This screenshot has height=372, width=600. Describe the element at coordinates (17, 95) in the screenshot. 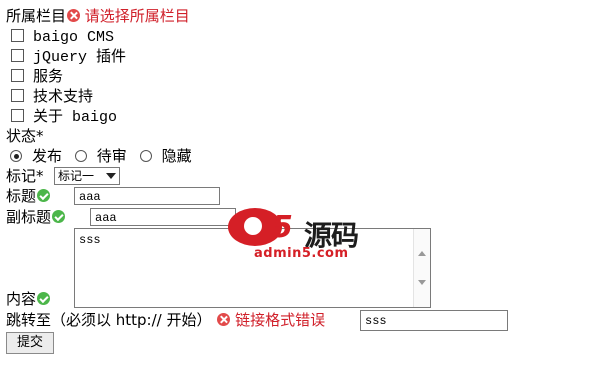

I see `checkbox-support` at that location.